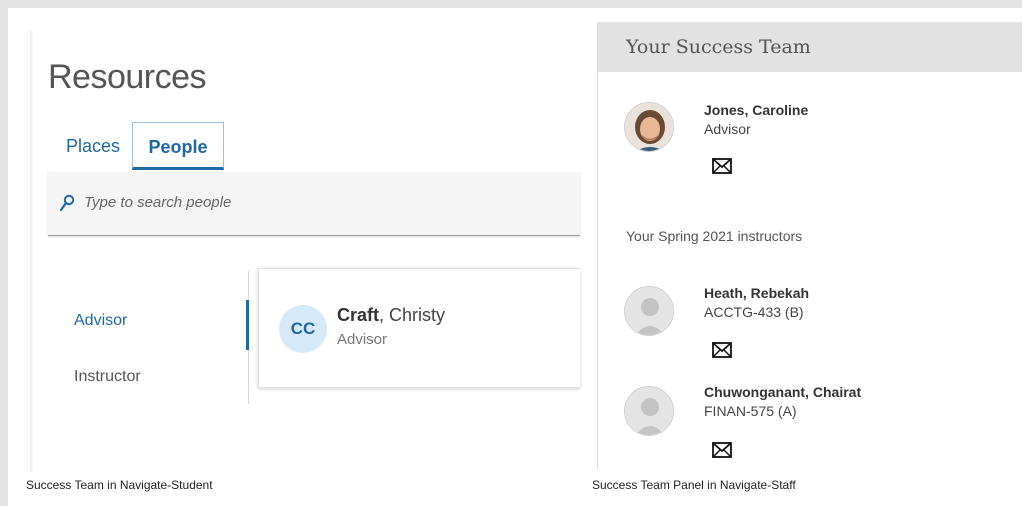 This screenshot has height=506, width=1022. Describe the element at coordinates (67, 203) in the screenshot. I see `search-icon` at that location.